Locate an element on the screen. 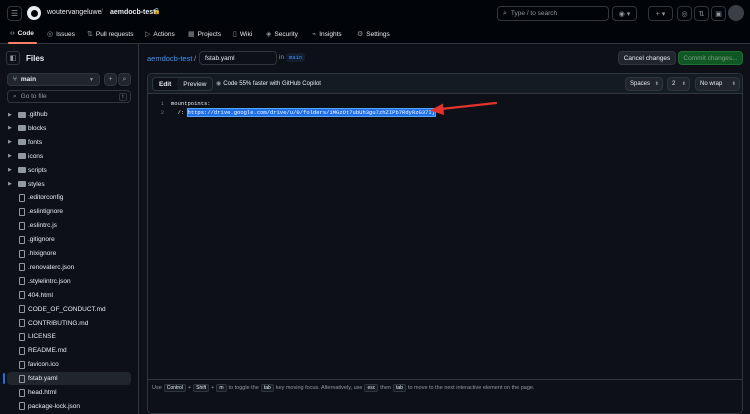  code-line: mountpoints: is located at coordinates (191, 103).